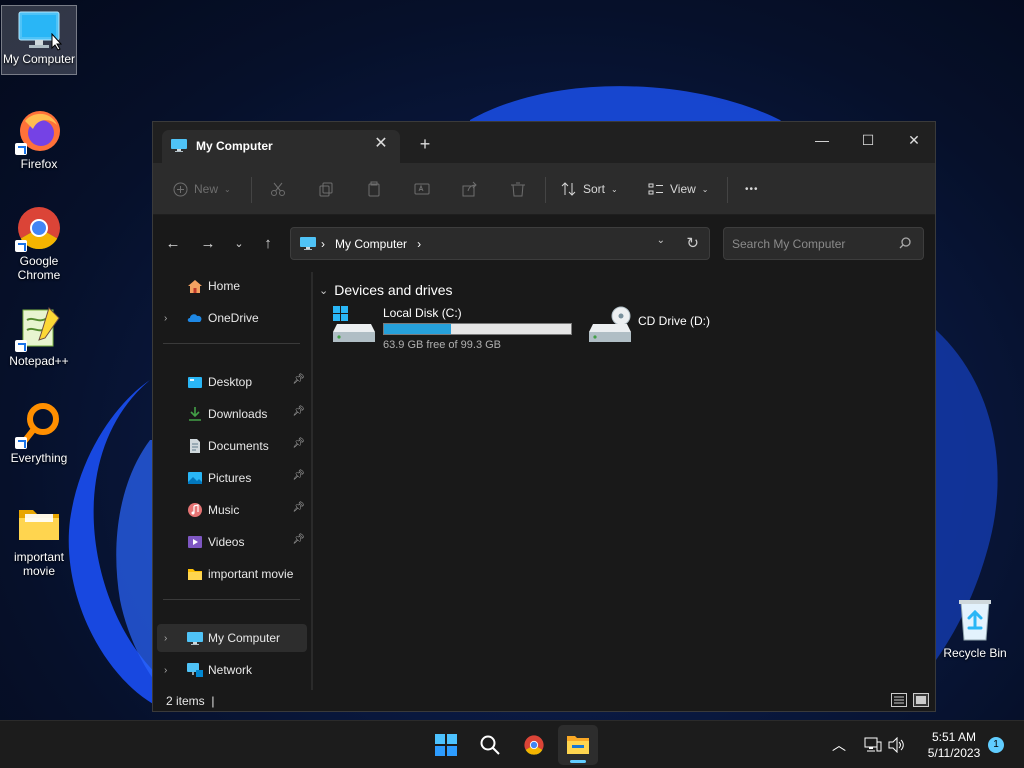 The width and height of the screenshot is (1024, 768). What do you see at coordinates (239, 244) in the screenshot?
I see `recent-locations-button: ⌄` at bounding box center [239, 244].